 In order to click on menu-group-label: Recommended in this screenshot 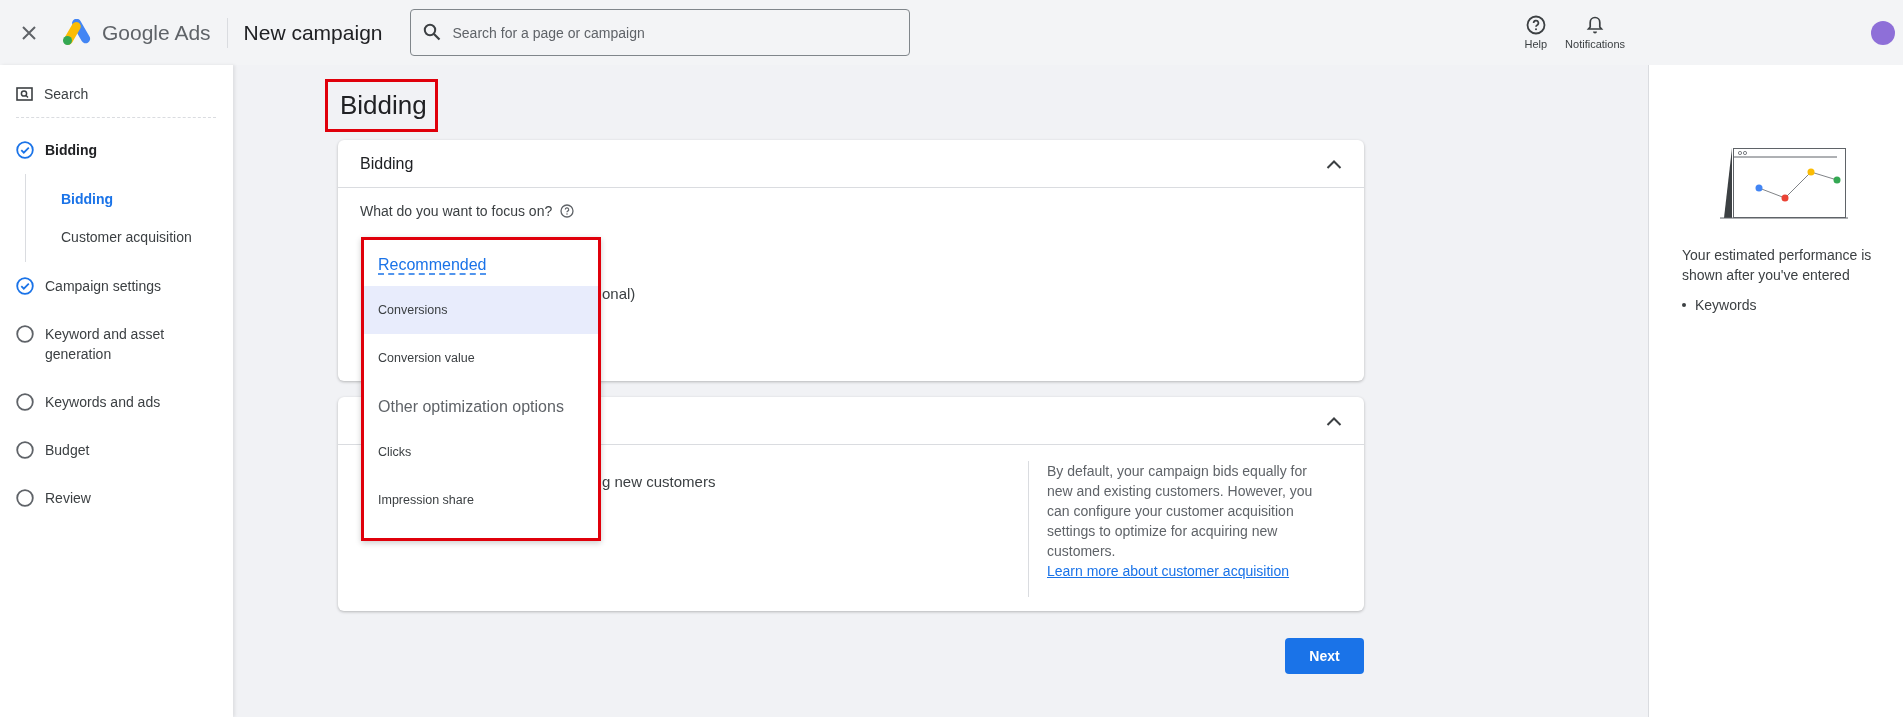, I will do `click(432, 265)`.